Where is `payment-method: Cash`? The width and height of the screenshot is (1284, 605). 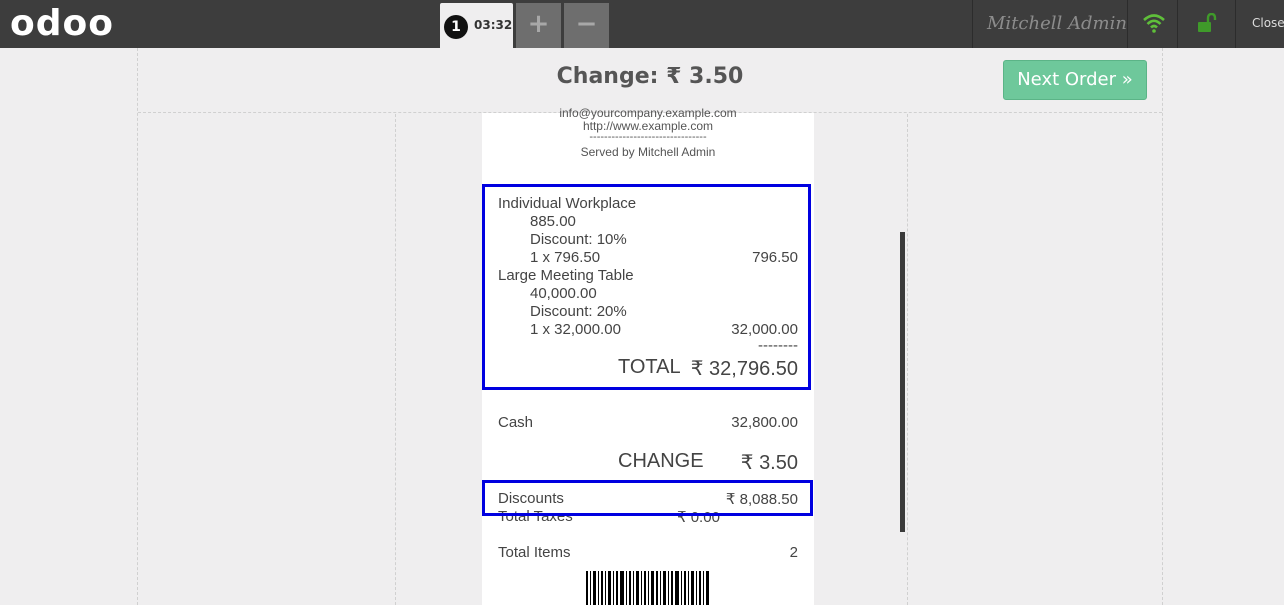 payment-method: Cash is located at coordinates (516, 422).